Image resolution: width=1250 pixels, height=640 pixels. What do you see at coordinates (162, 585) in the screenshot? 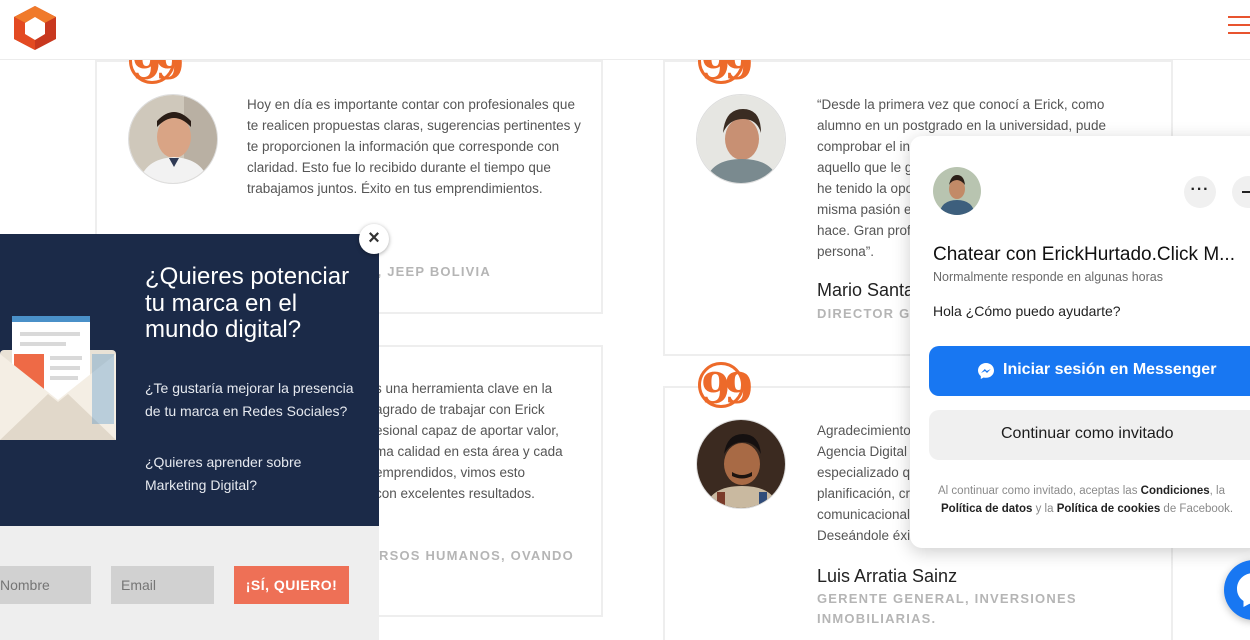
I see `email-field` at bounding box center [162, 585].